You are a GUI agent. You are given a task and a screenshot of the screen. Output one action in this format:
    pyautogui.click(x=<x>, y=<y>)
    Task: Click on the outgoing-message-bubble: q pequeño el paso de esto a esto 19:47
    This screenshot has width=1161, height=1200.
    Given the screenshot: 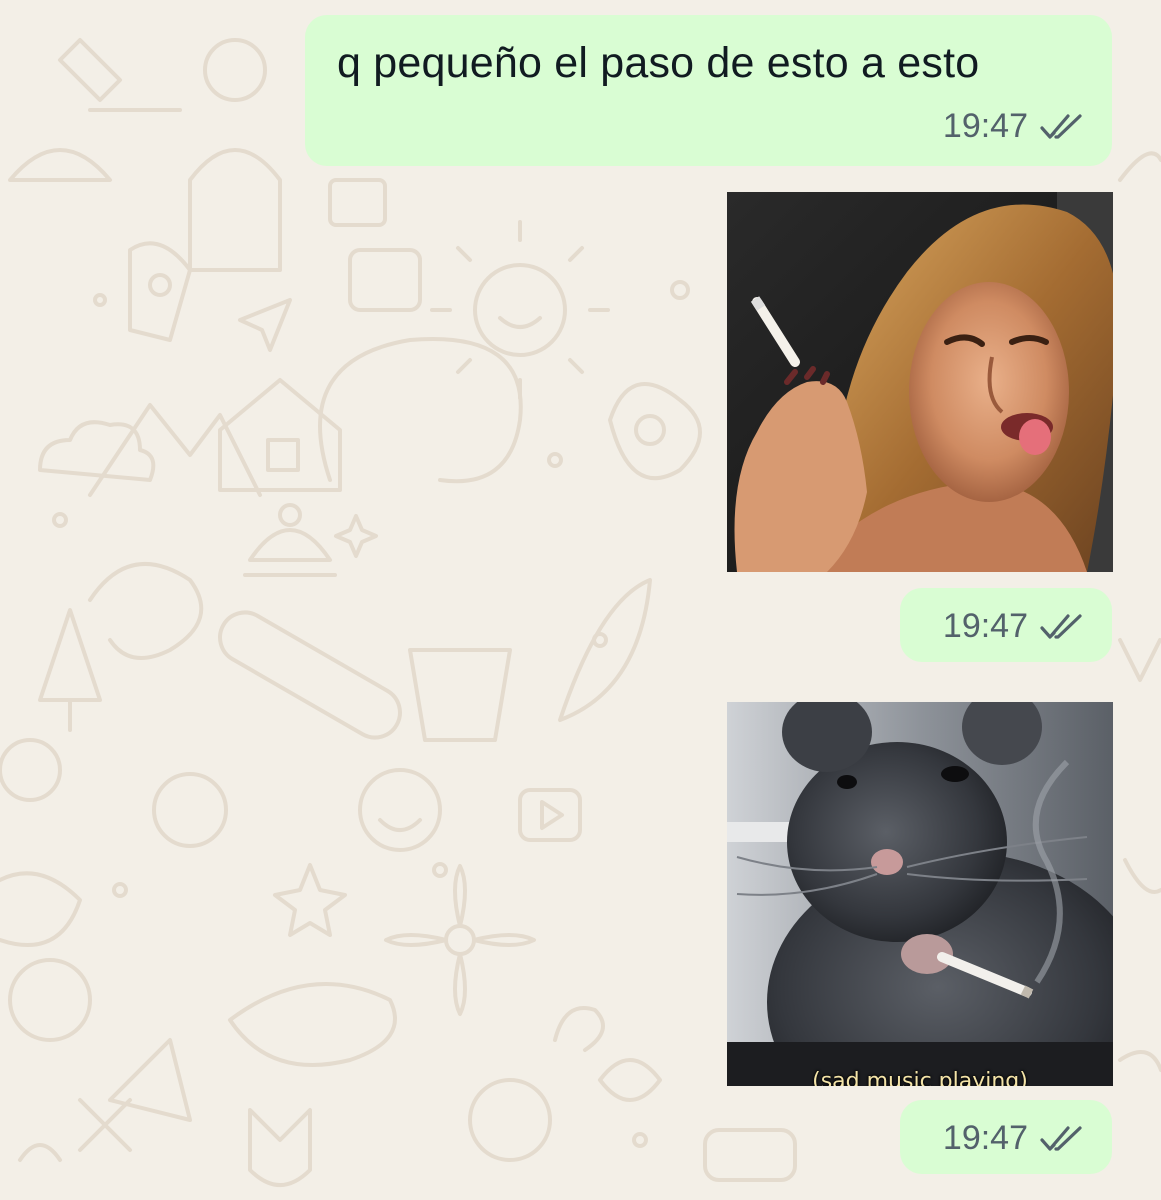 What is the action you would take?
    pyautogui.click(x=708, y=90)
    